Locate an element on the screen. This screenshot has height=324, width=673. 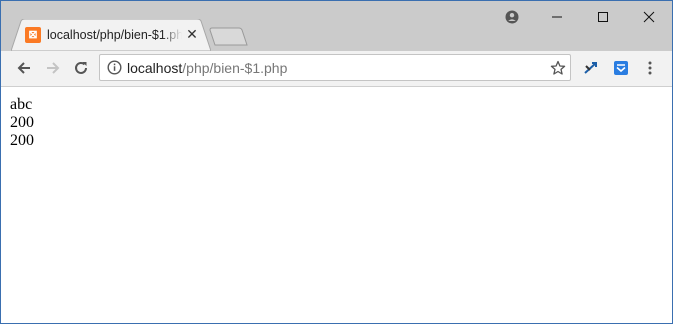
minimize-button is located at coordinates (557, 17).